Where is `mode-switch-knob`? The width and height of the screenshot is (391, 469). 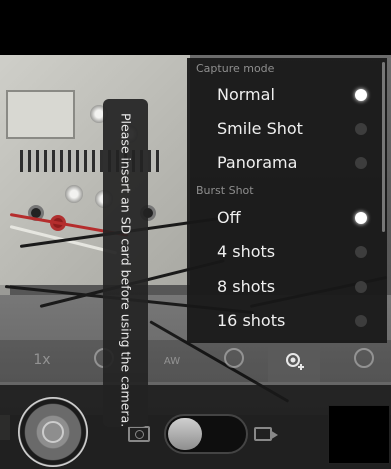 mode-switch-knob is located at coordinates (185, 434).